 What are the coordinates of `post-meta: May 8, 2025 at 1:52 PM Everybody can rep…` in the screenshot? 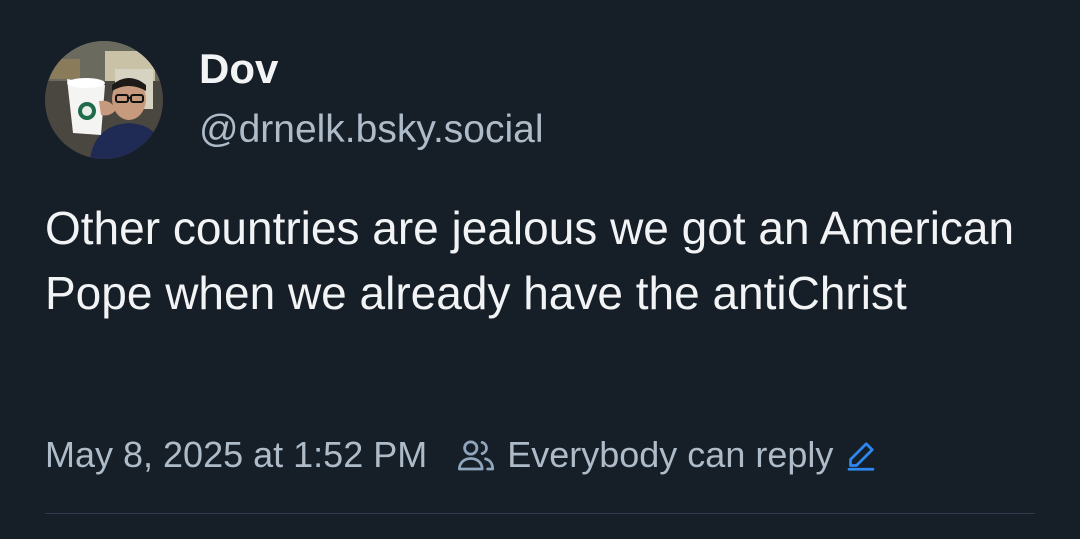 It's located at (462, 455).